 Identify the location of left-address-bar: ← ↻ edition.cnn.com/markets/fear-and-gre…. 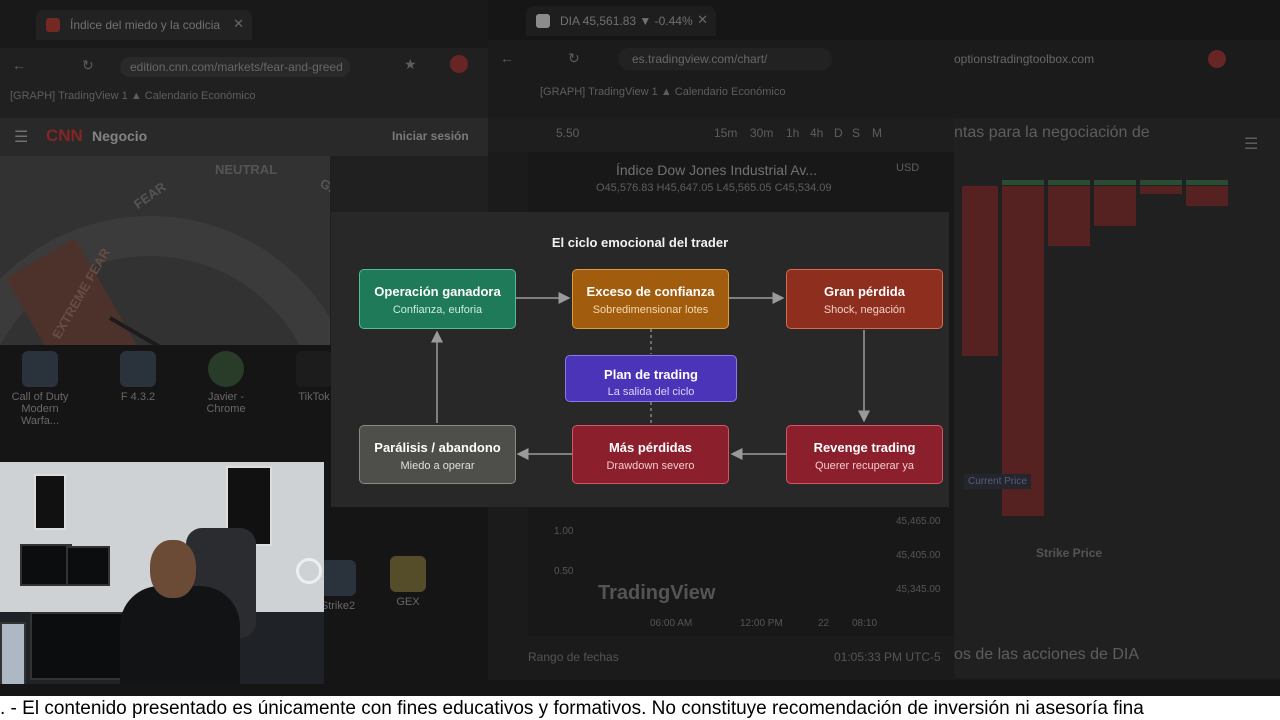
(245, 67).